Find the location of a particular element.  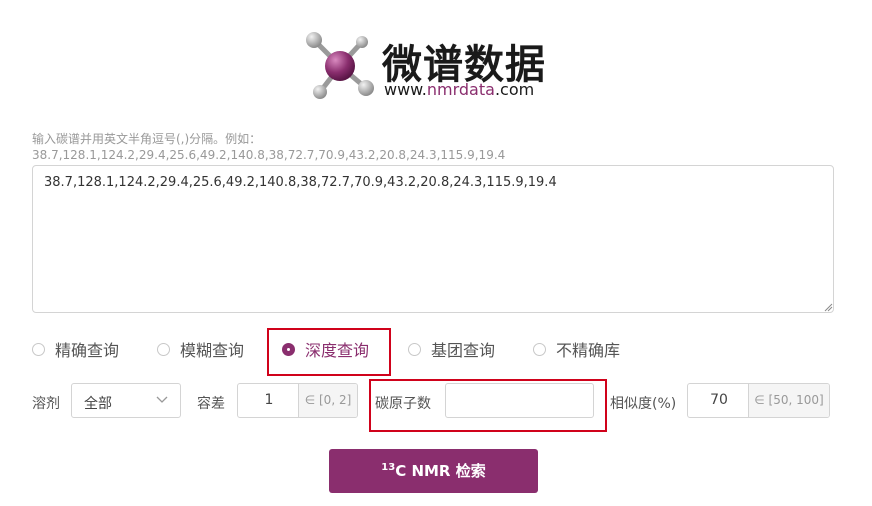

tolerance-range: ∈ [0, 2] is located at coordinates (327, 400).